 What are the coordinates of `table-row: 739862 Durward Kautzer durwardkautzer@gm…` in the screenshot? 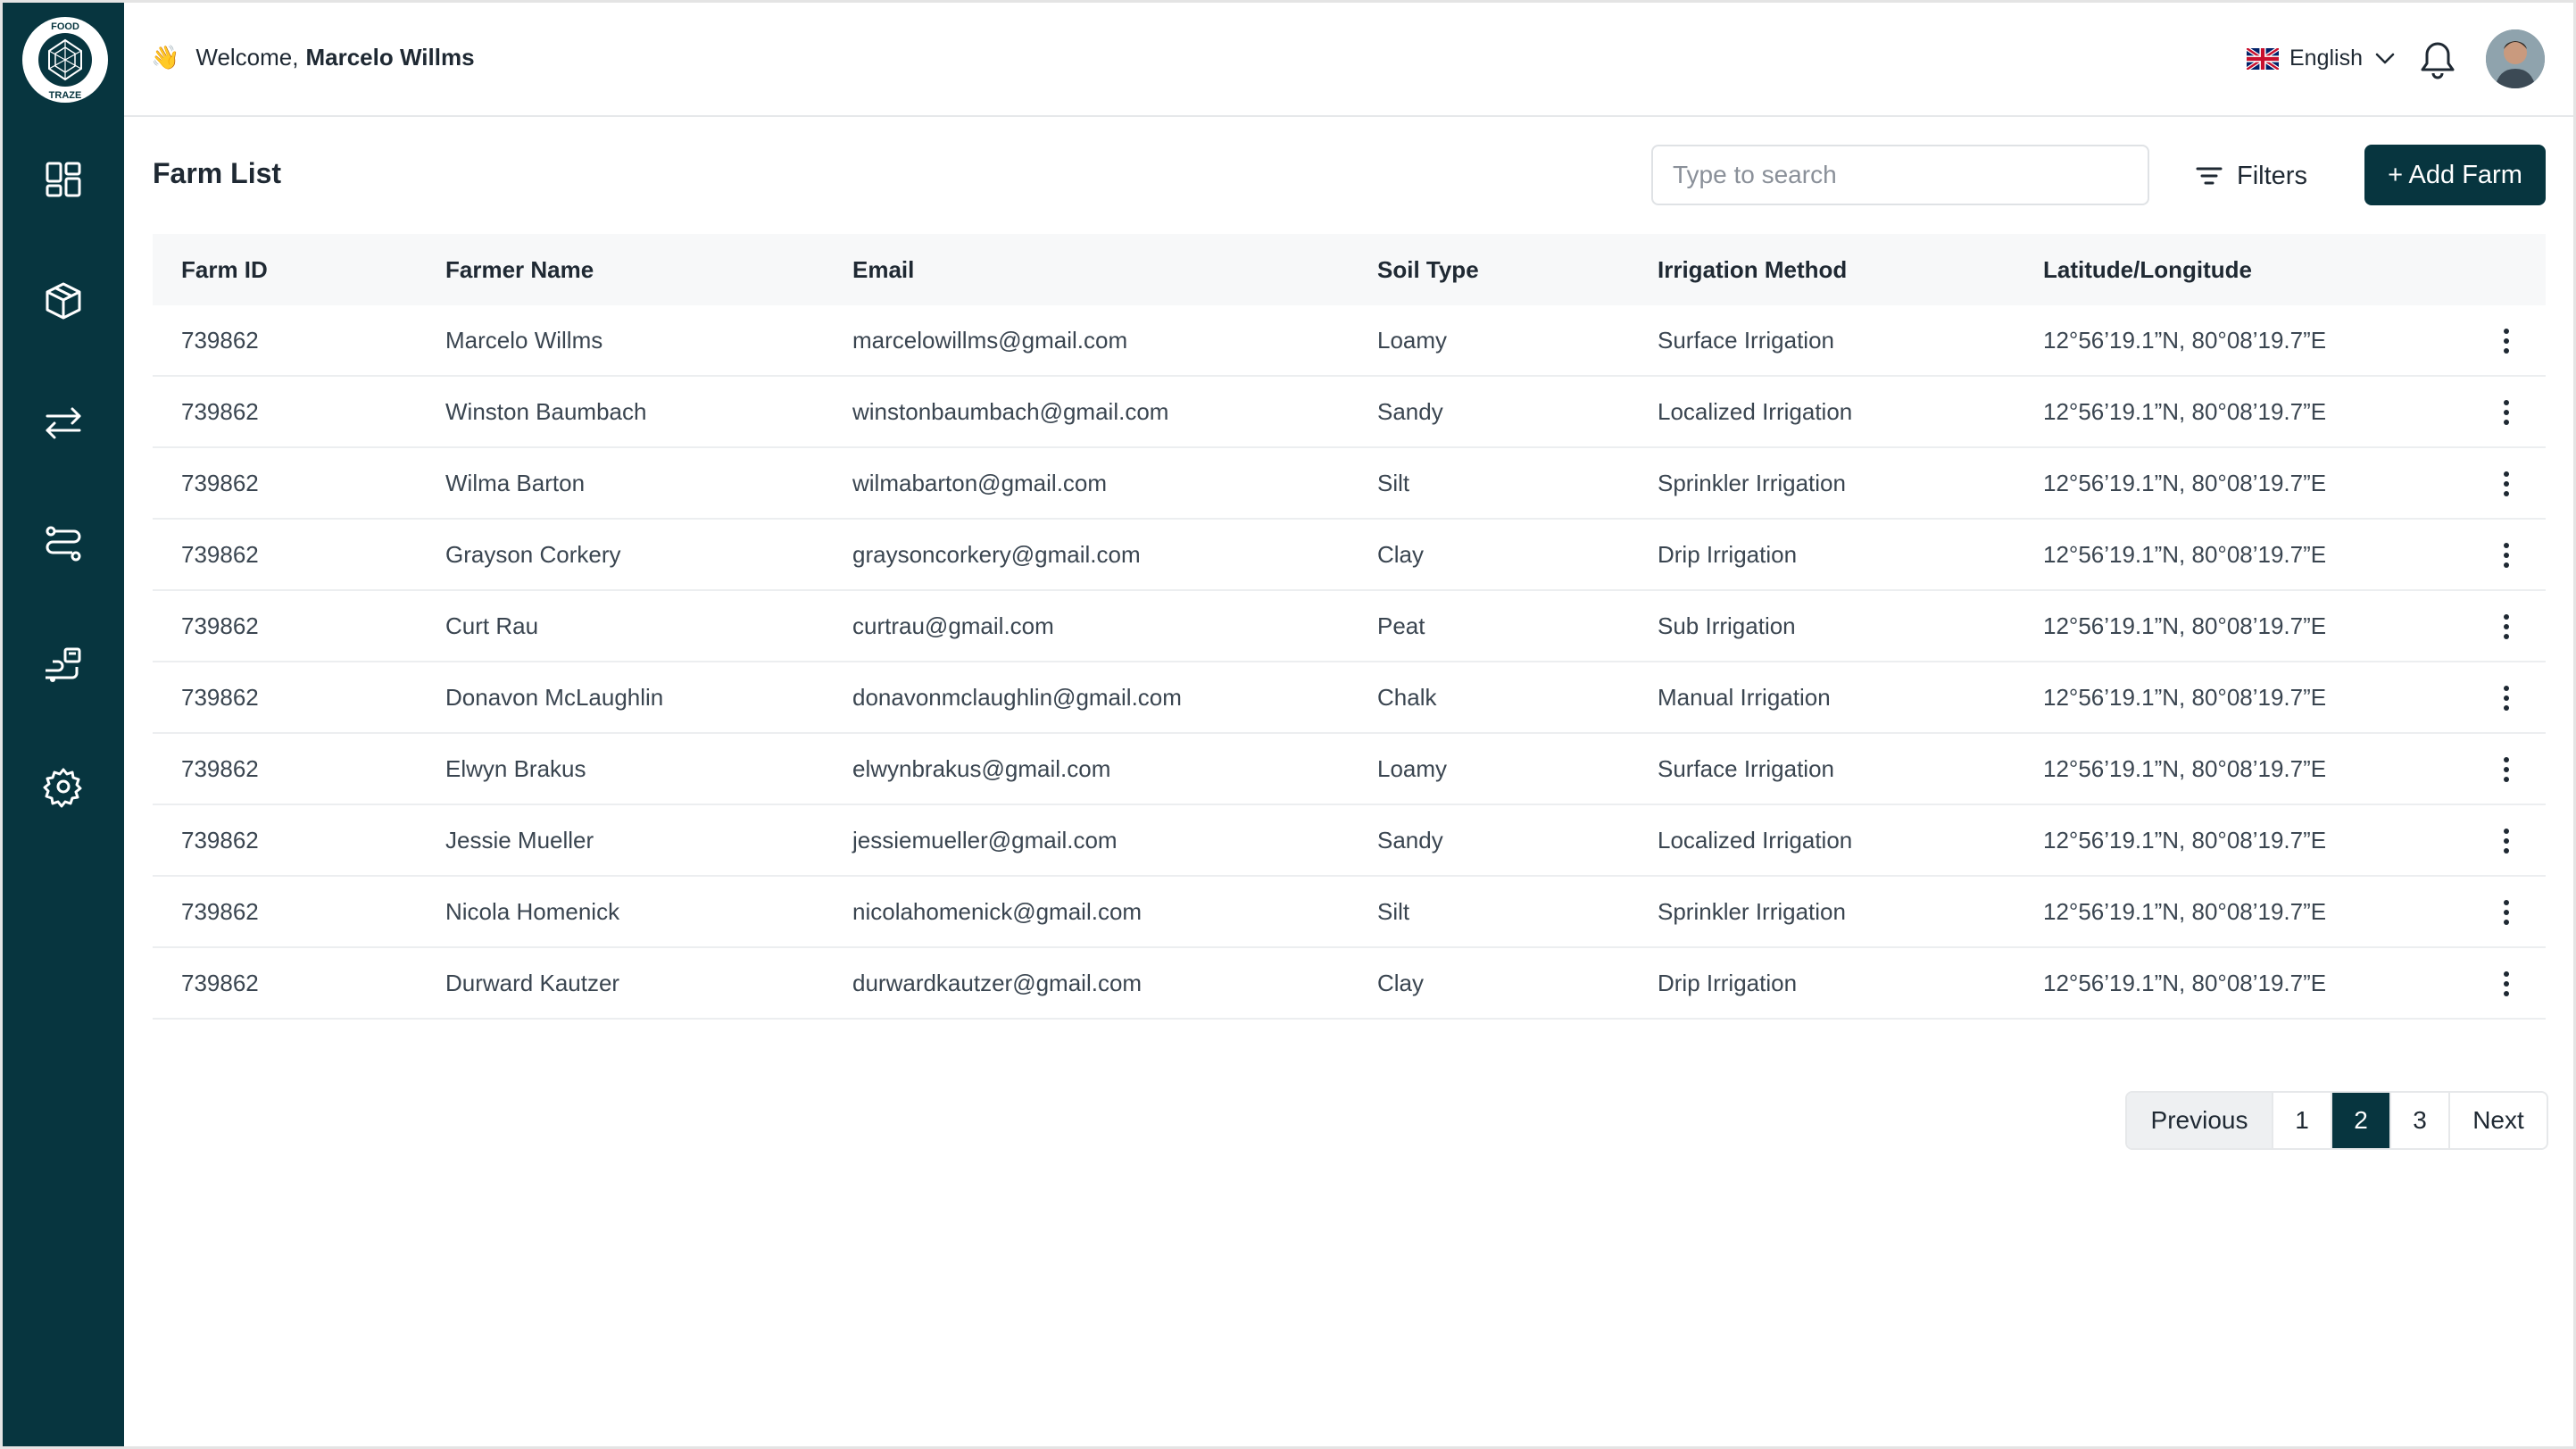 It's located at (1350, 984).